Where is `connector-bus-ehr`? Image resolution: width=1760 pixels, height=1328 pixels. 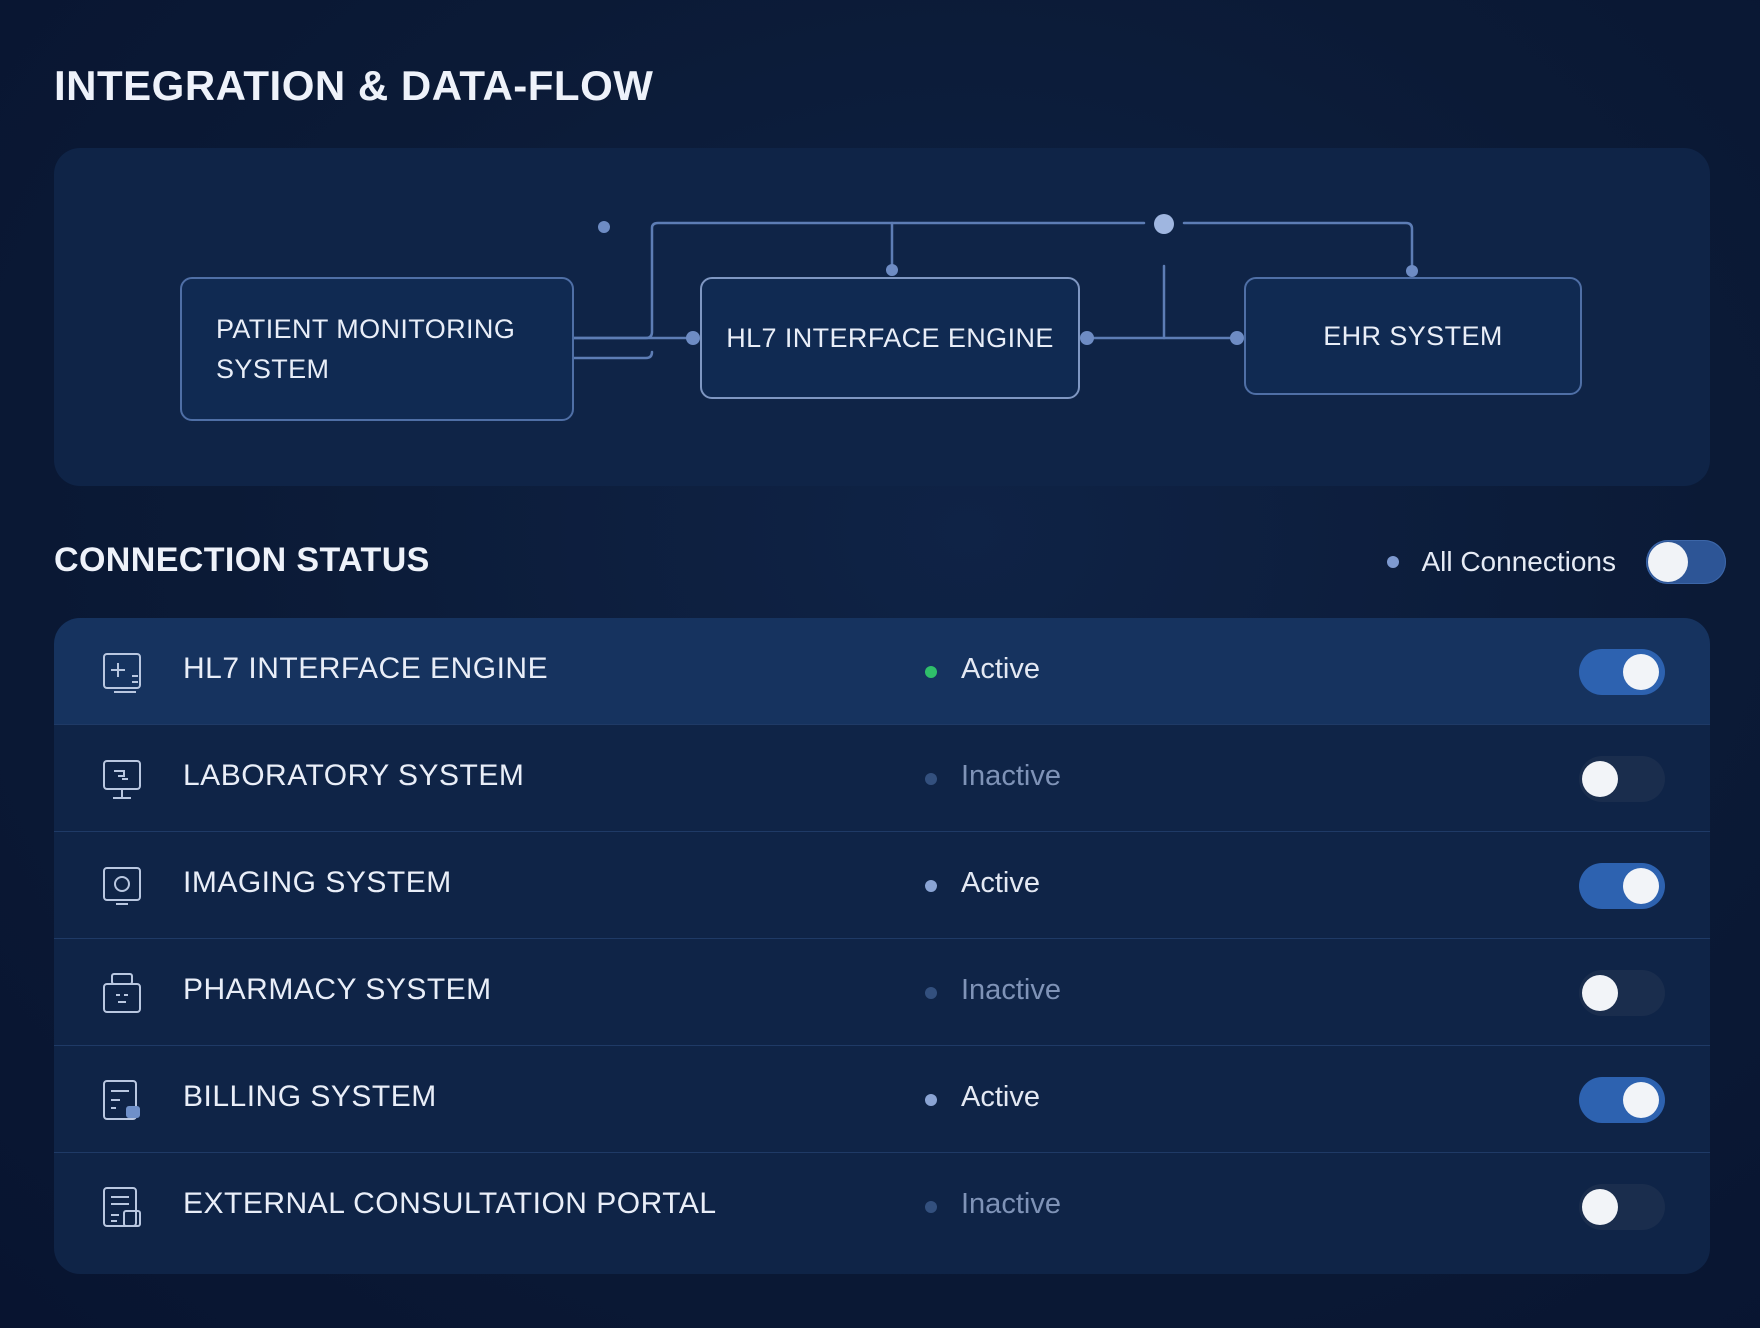 connector-bus-ehr is located at coordinates (1298, 246).